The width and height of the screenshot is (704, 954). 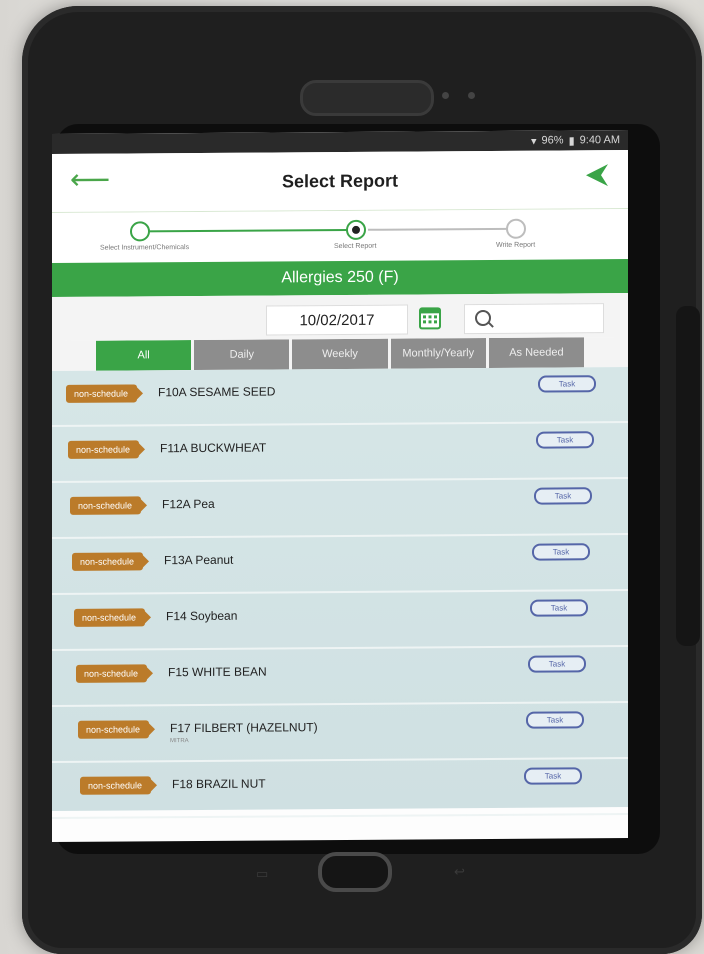 I want to click on report-title: F11A BUCKWHEAT, so click(x=213, y=448).